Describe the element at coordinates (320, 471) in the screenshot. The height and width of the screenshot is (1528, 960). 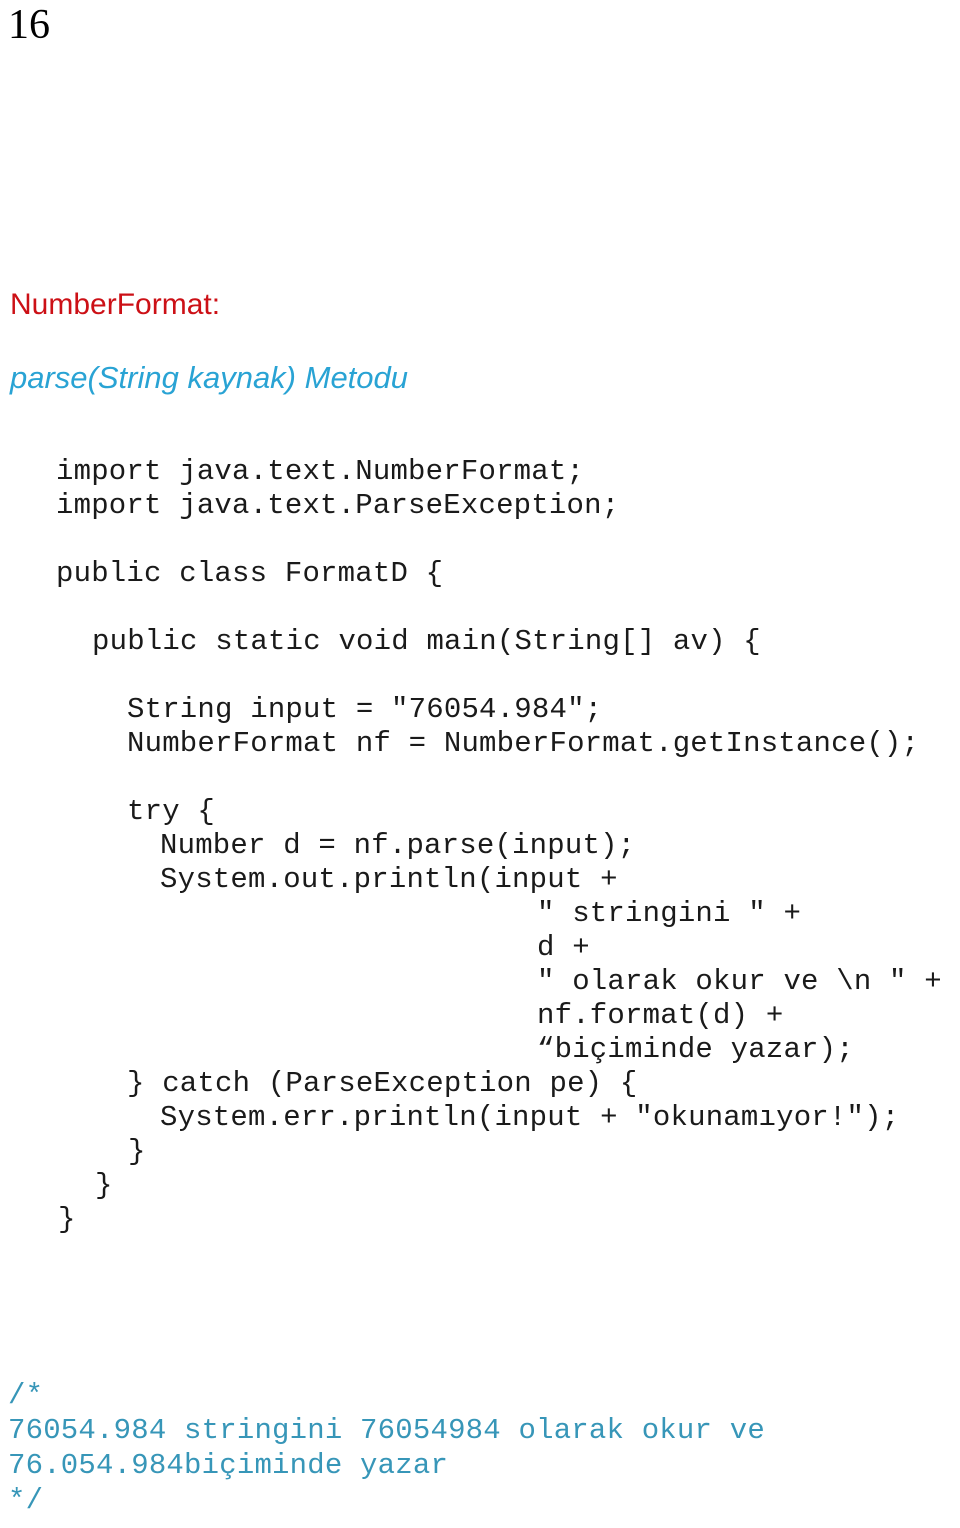
I see `code-line: import java.text.NumberFormat;` at that location.